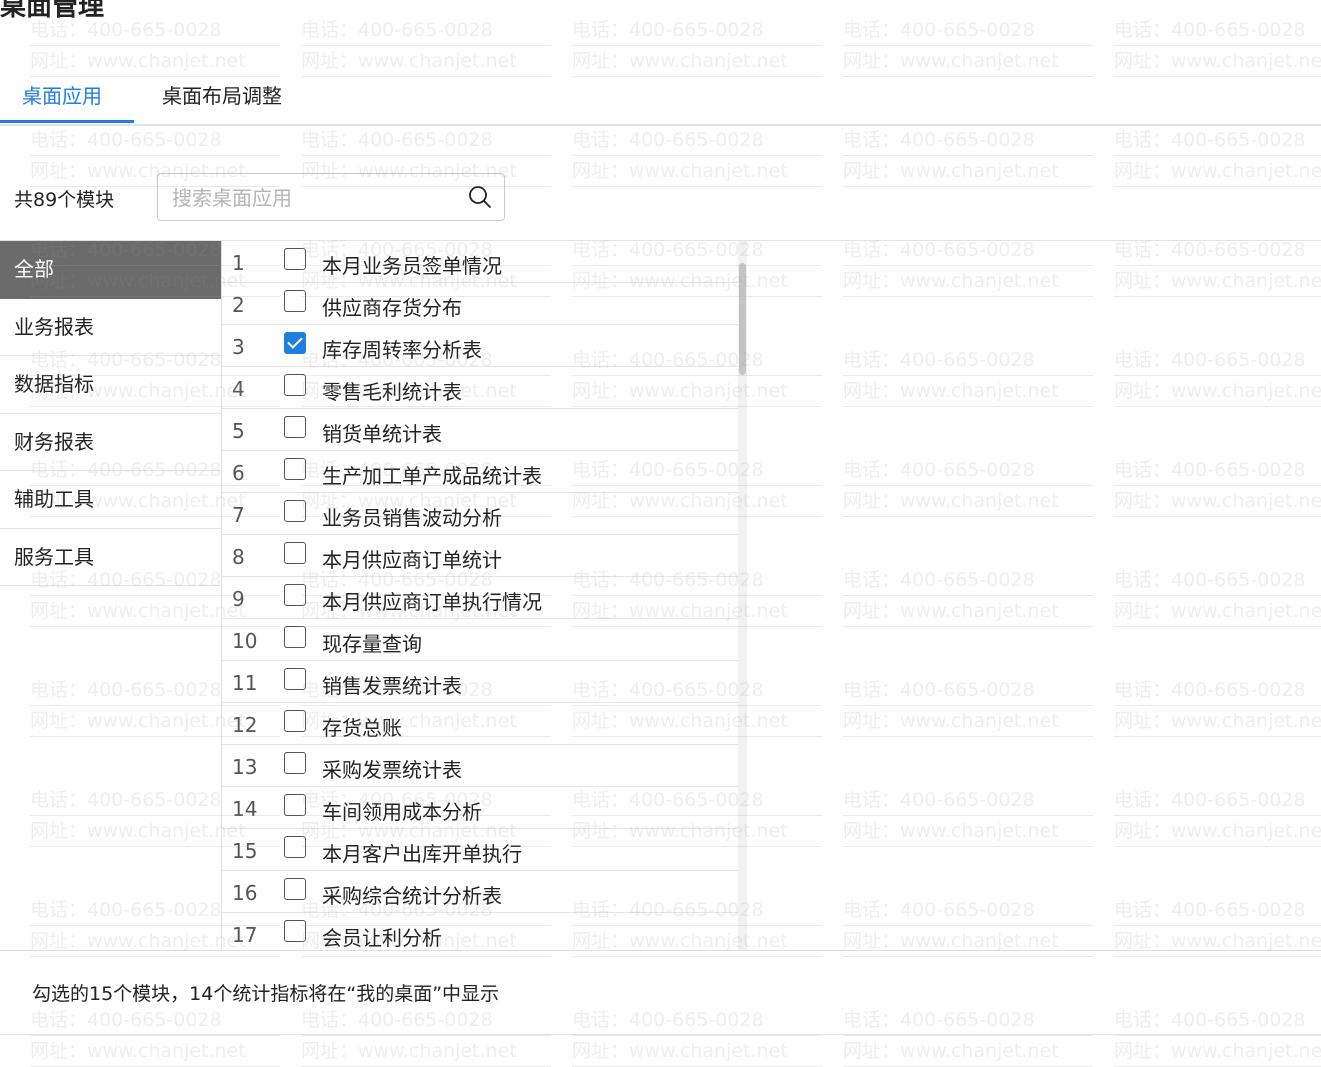 This screenshot has width=1321, height=1067. I want to click on module-row: 11 销售发票统计表, so click(481, 682).